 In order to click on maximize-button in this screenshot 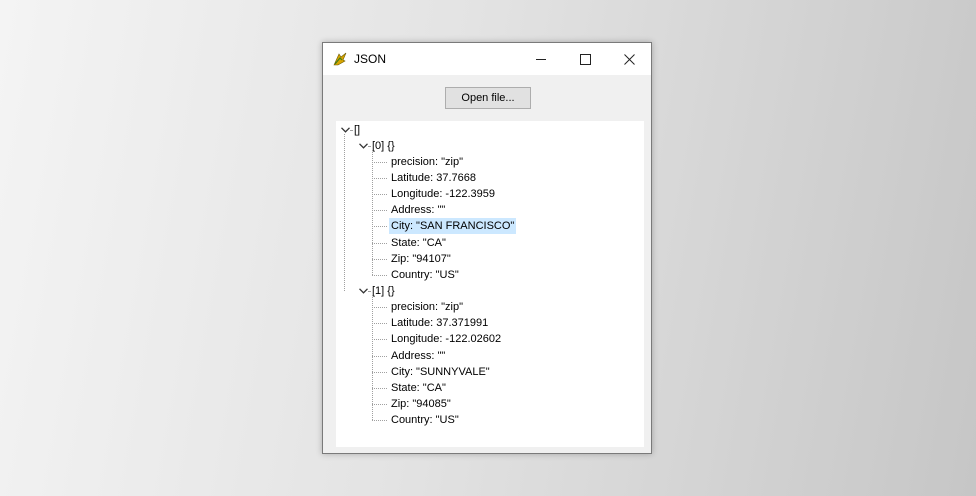, I will do `click(585, 59)`.